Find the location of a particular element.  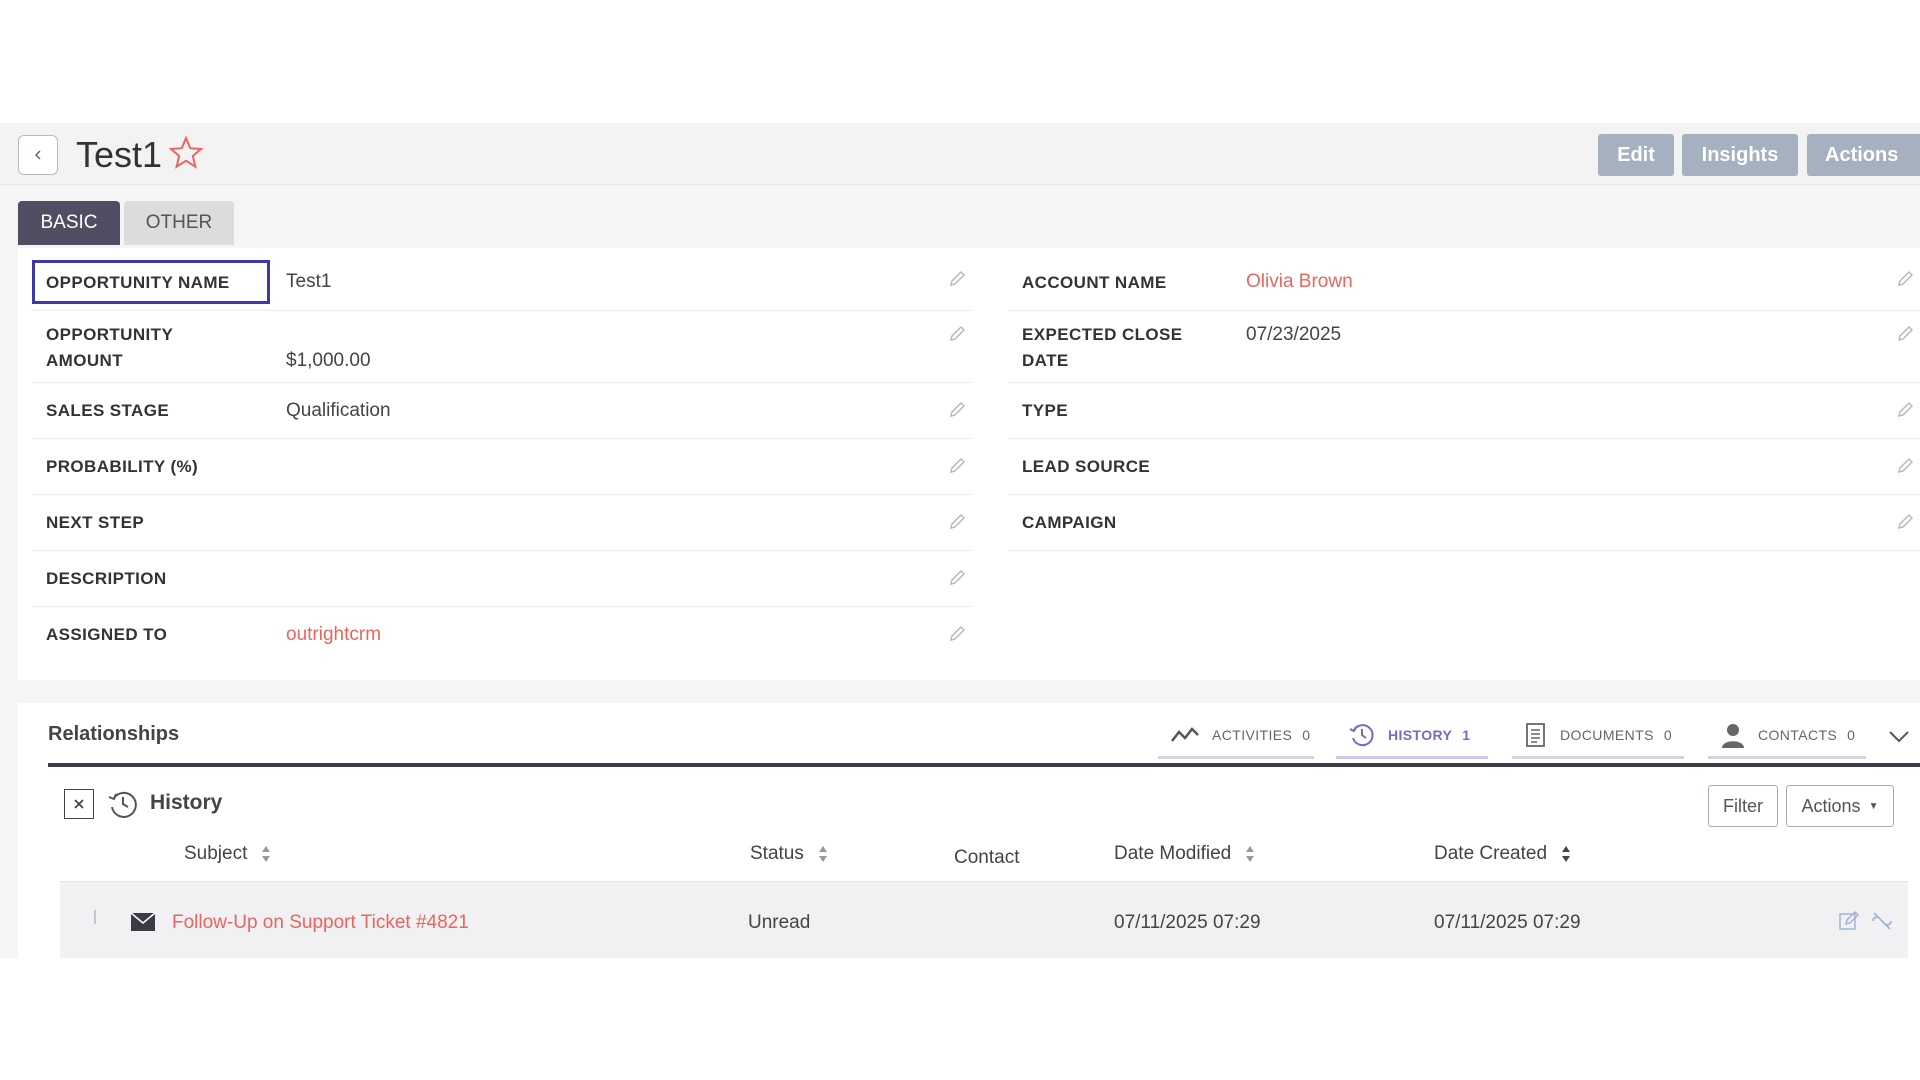

person-icon is located at coordinates (1733, 735).